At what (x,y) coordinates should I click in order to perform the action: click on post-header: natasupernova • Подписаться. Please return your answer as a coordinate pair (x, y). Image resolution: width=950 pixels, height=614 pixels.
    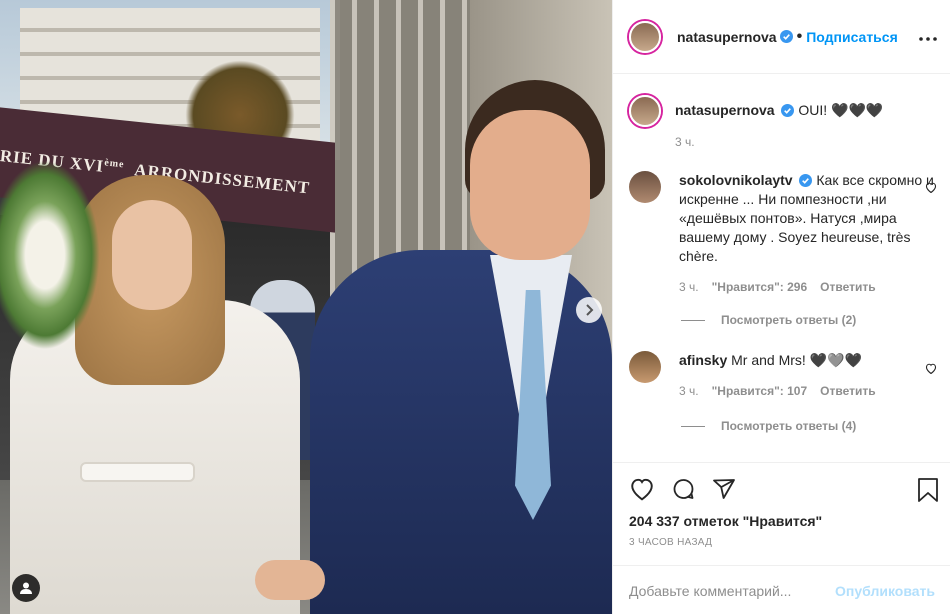
    Looking at the image, I should click on (781, 37).